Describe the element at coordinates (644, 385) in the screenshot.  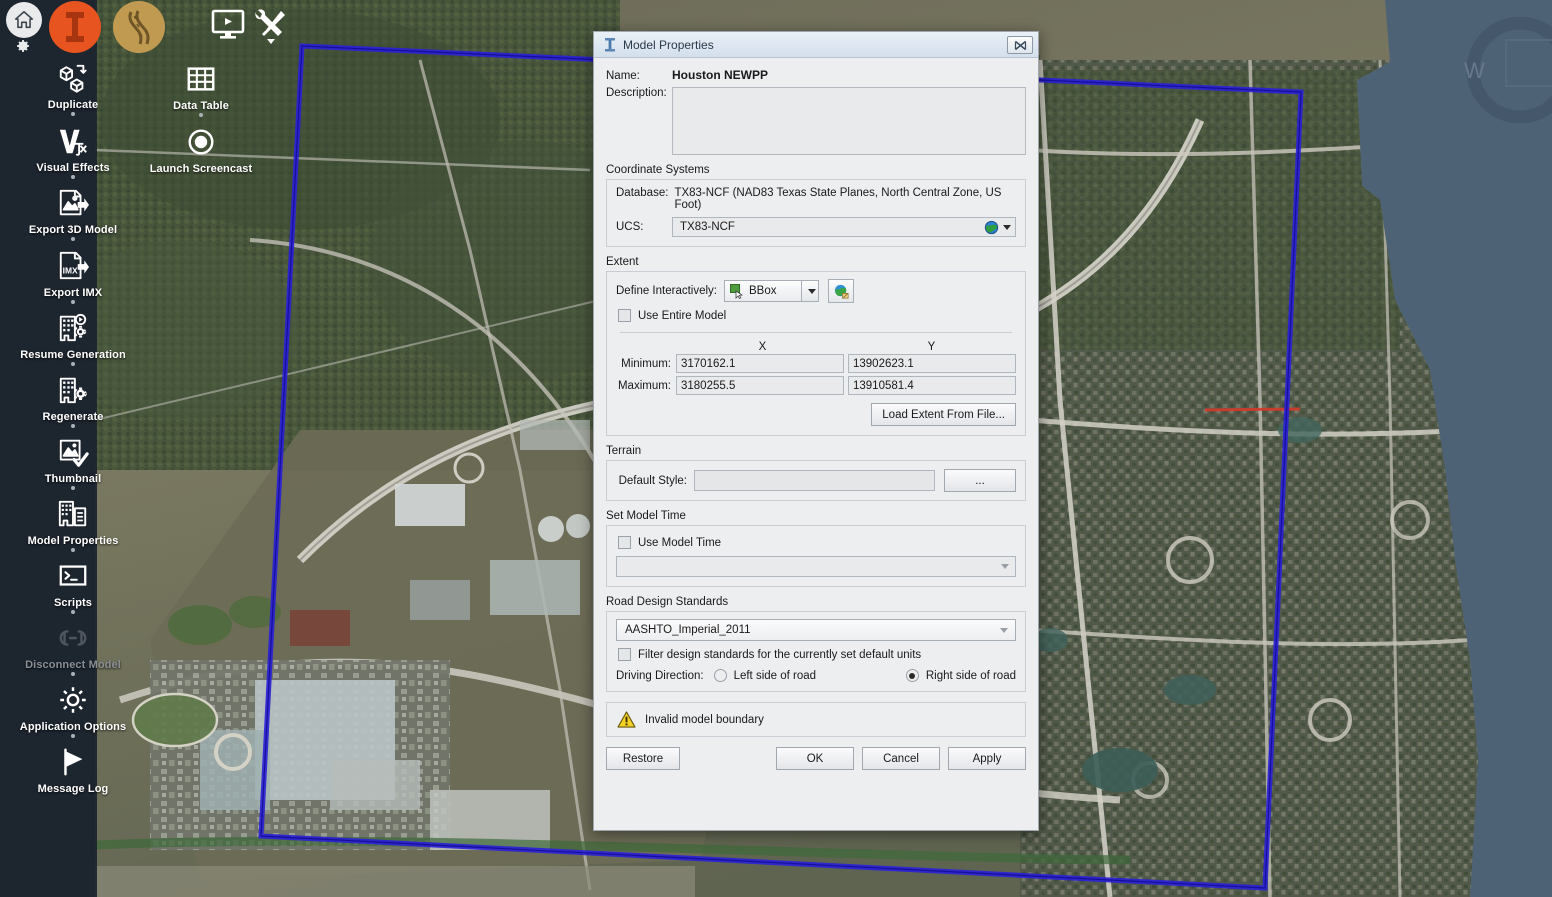
I see `maximum-label: Maximum:` at that location.